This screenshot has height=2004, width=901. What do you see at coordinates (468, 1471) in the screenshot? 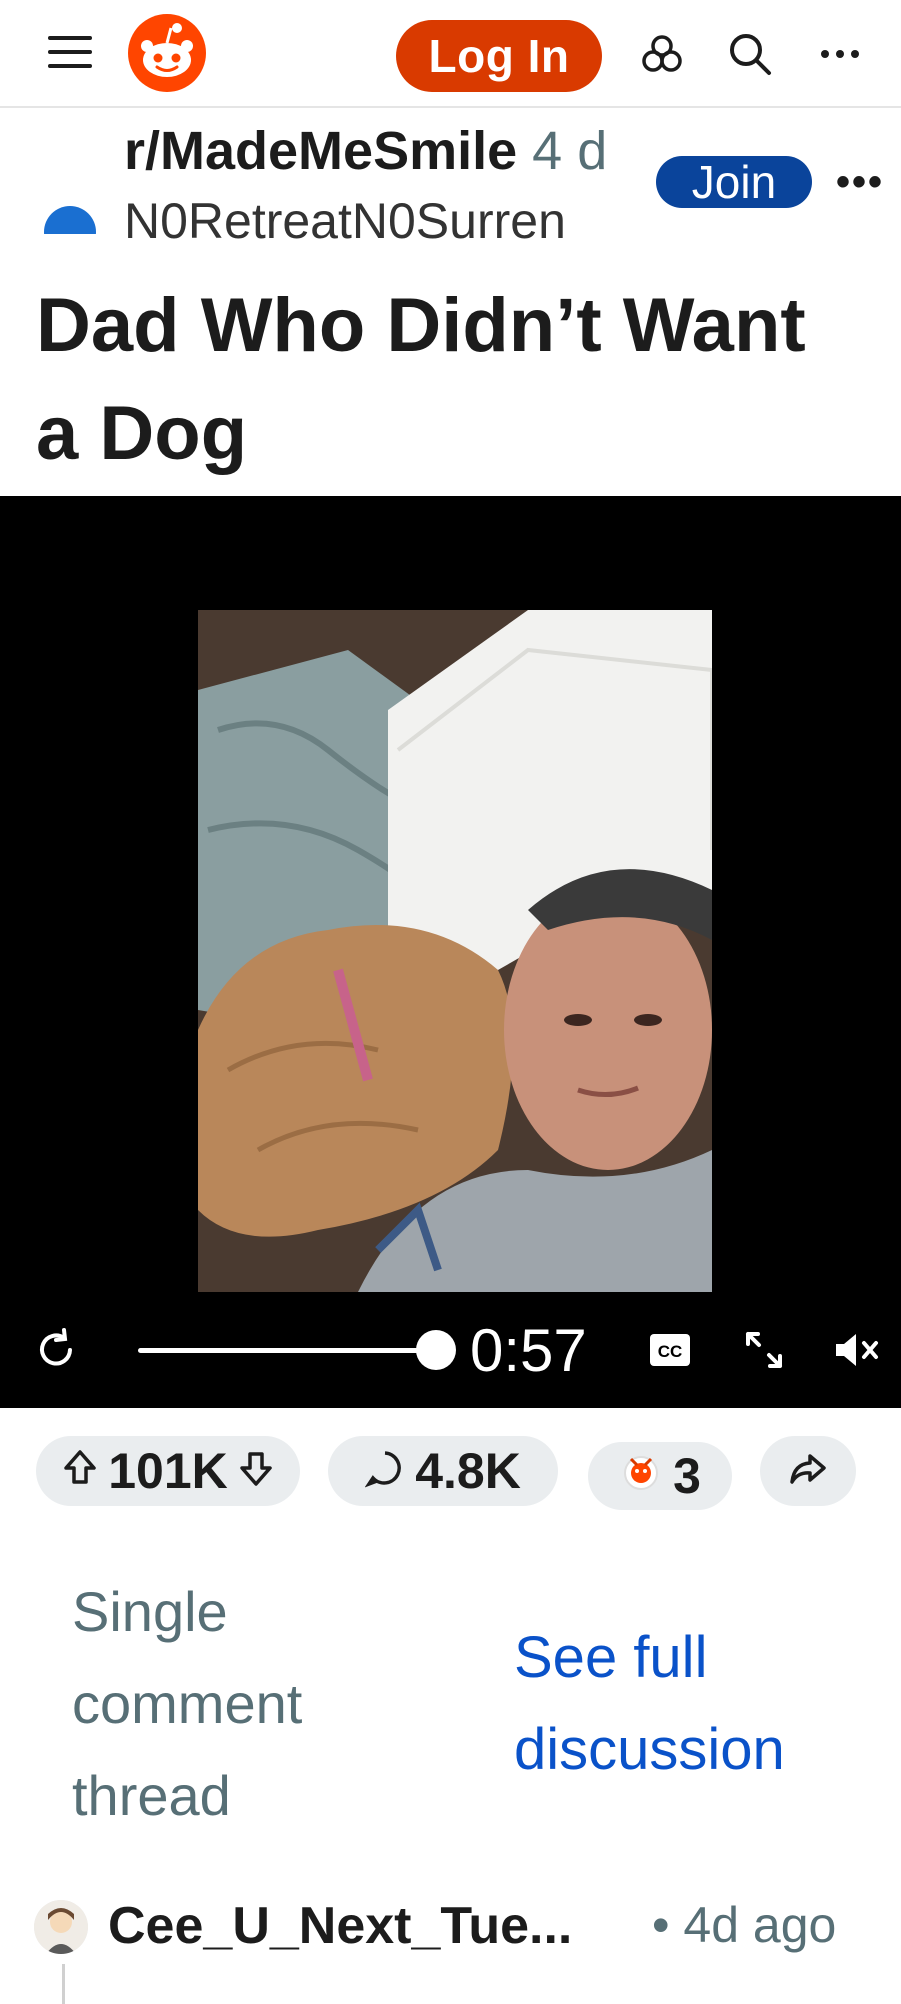
I see `comment-count: 4.8K` at bounding box center [468, 1471].